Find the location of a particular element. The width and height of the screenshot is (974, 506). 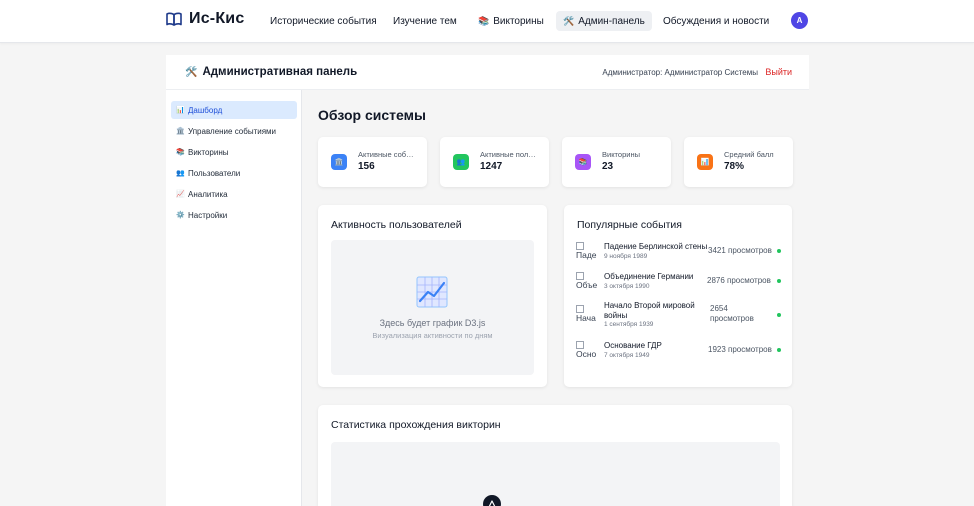

event-thumbnail: Паде is located at coordinates (588, 251).